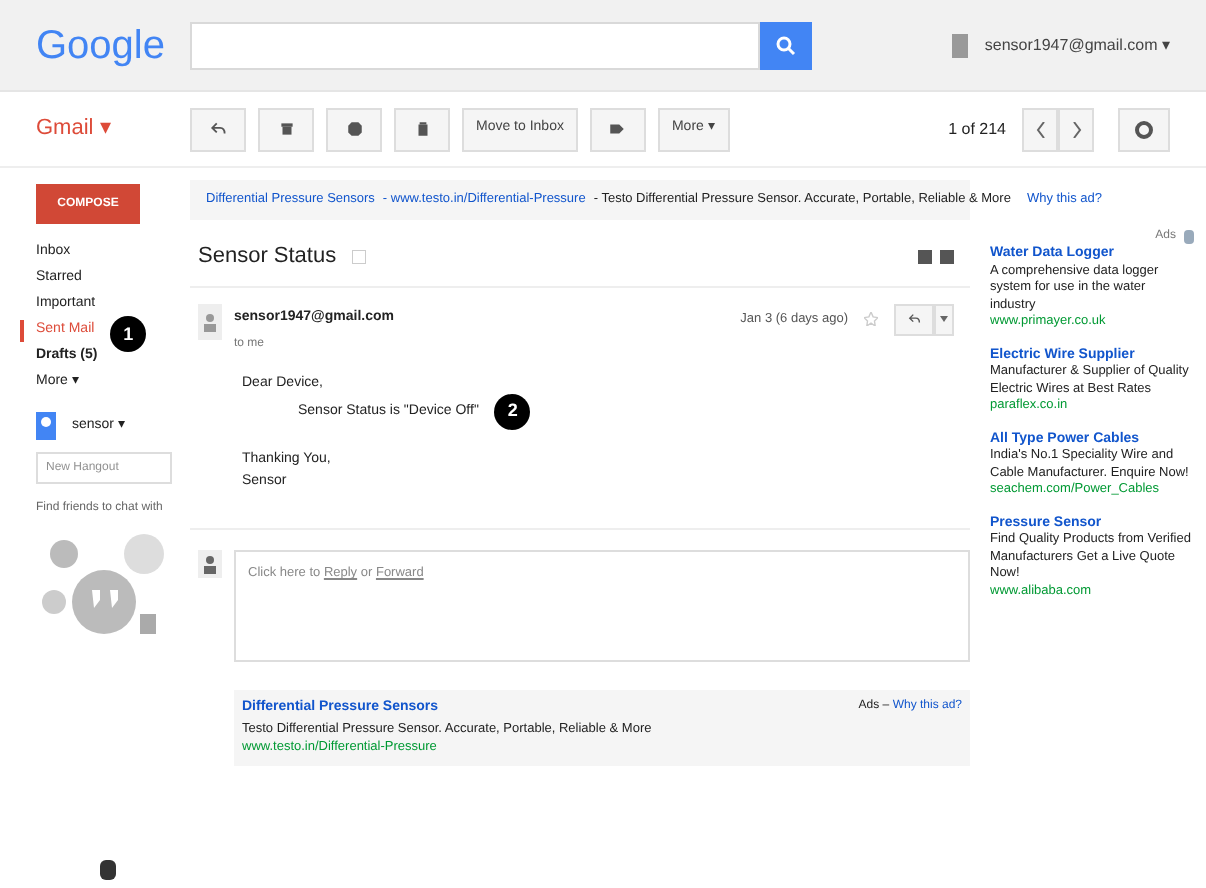 The image size is (1206, 888). Describe the element at coordinates (113, 129) in the screenshot. I see `gmail-menu: Gmail ▾` at that location.